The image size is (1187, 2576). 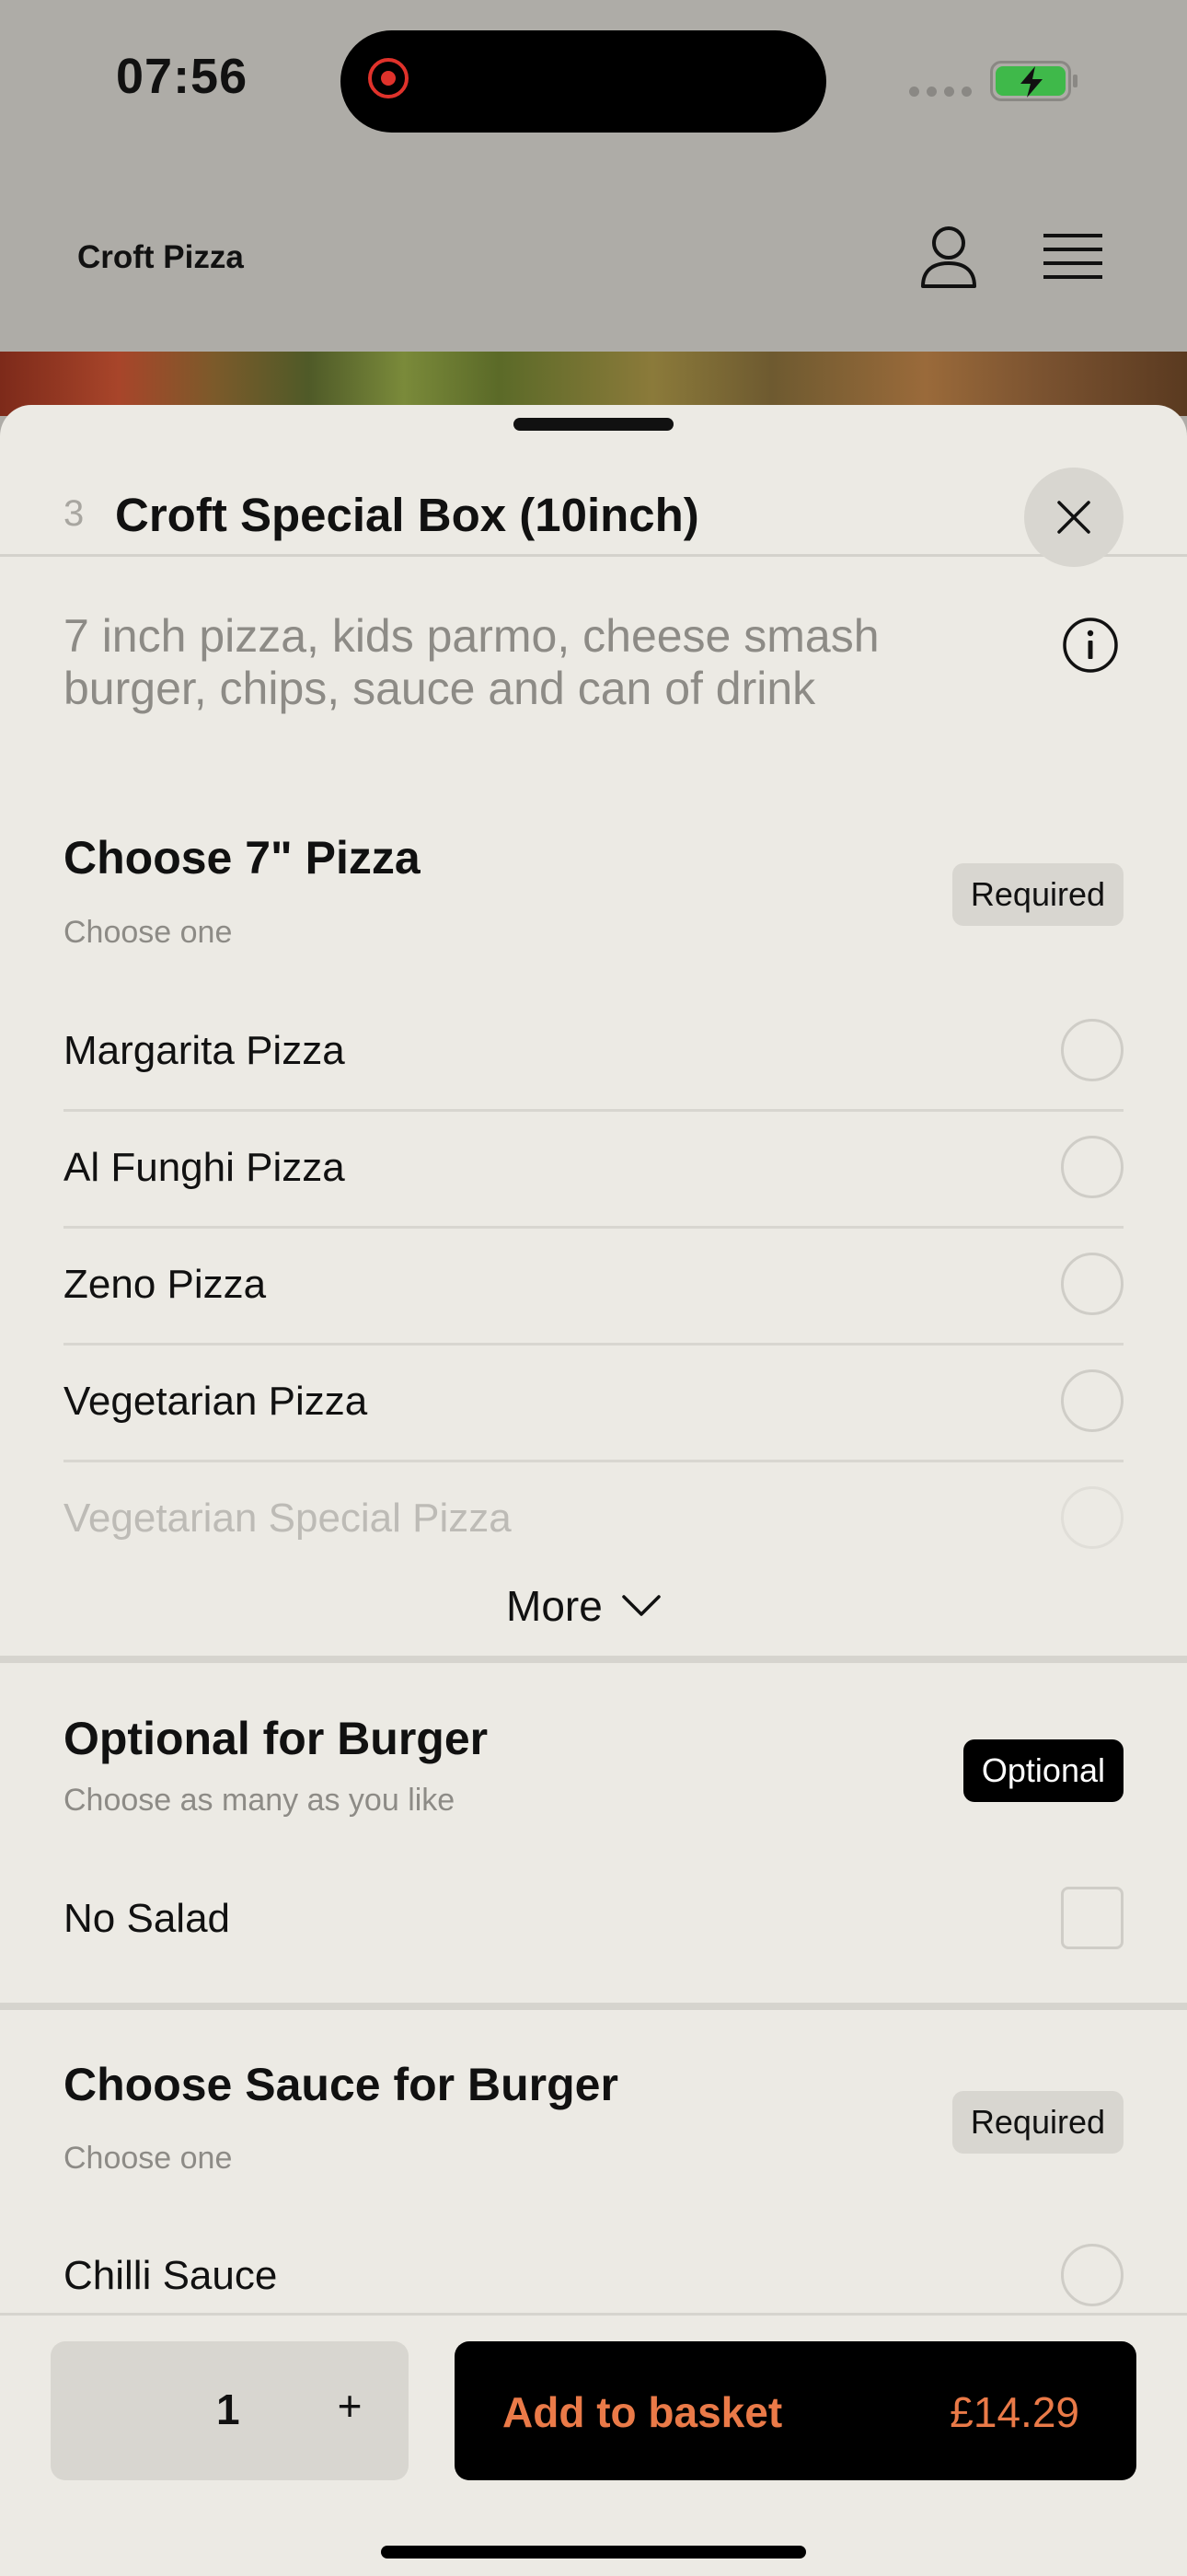 What do you see at coordinates (1043, 1770) in the screenshot?
I see `optional-badge: Optional` at bounding box center [1043, 1770].